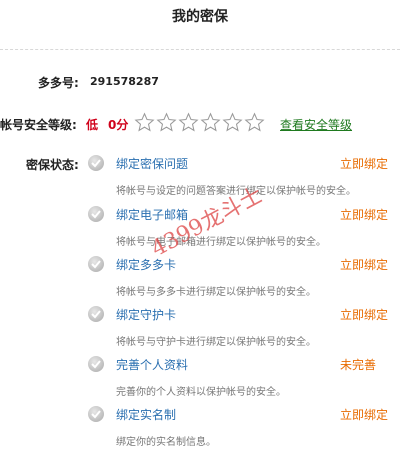 Image resolution: width=400 pixels, height=457 pixels. What do you see at coordinates (92, 125) in the screenshot?
I see `security-level-value: 低` at bounding box center [92, 125].